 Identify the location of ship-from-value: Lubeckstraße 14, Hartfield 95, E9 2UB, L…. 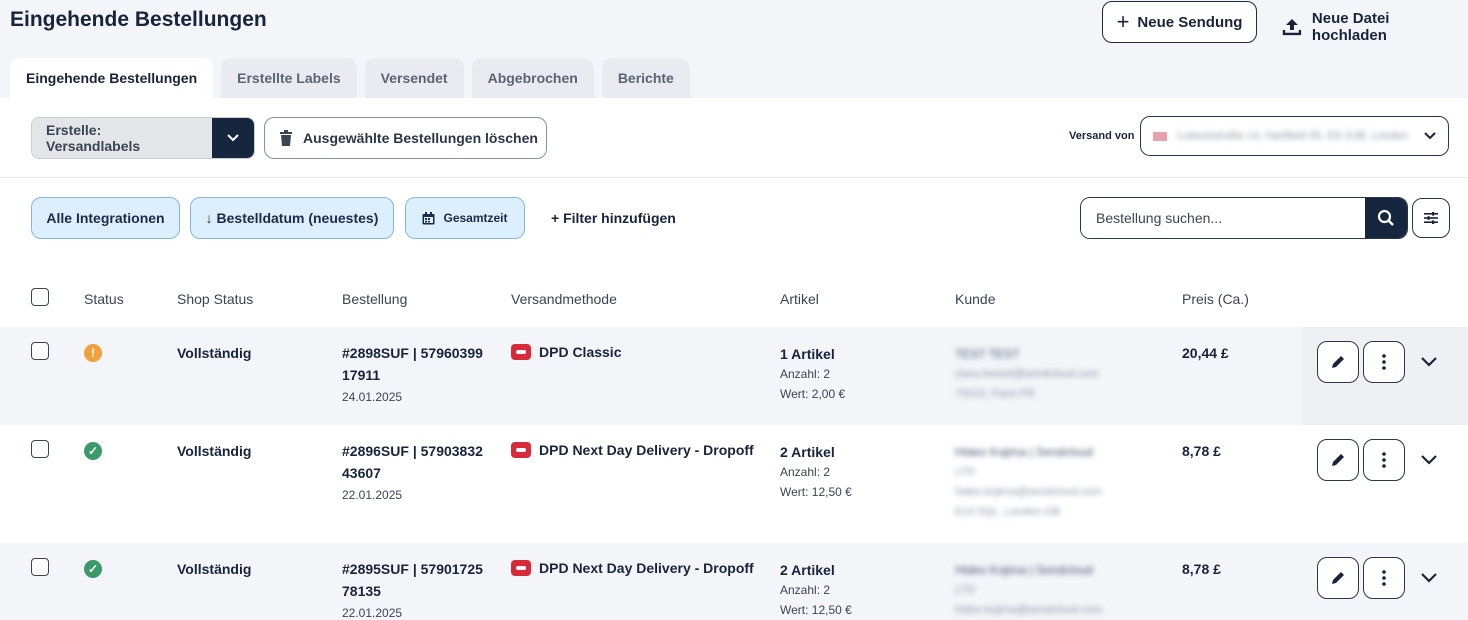
(1293, 136).